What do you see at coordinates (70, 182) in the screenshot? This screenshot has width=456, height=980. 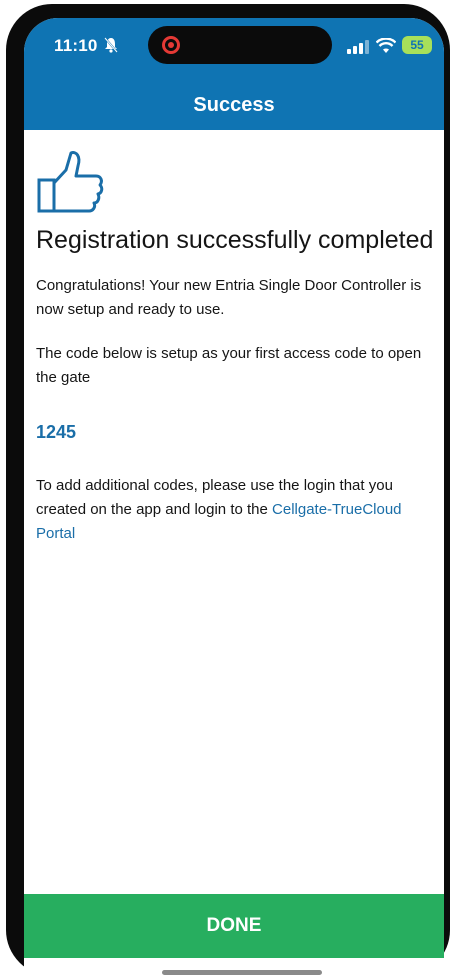 I see `thumbs-up-icon` at bounding box center [70, 182].